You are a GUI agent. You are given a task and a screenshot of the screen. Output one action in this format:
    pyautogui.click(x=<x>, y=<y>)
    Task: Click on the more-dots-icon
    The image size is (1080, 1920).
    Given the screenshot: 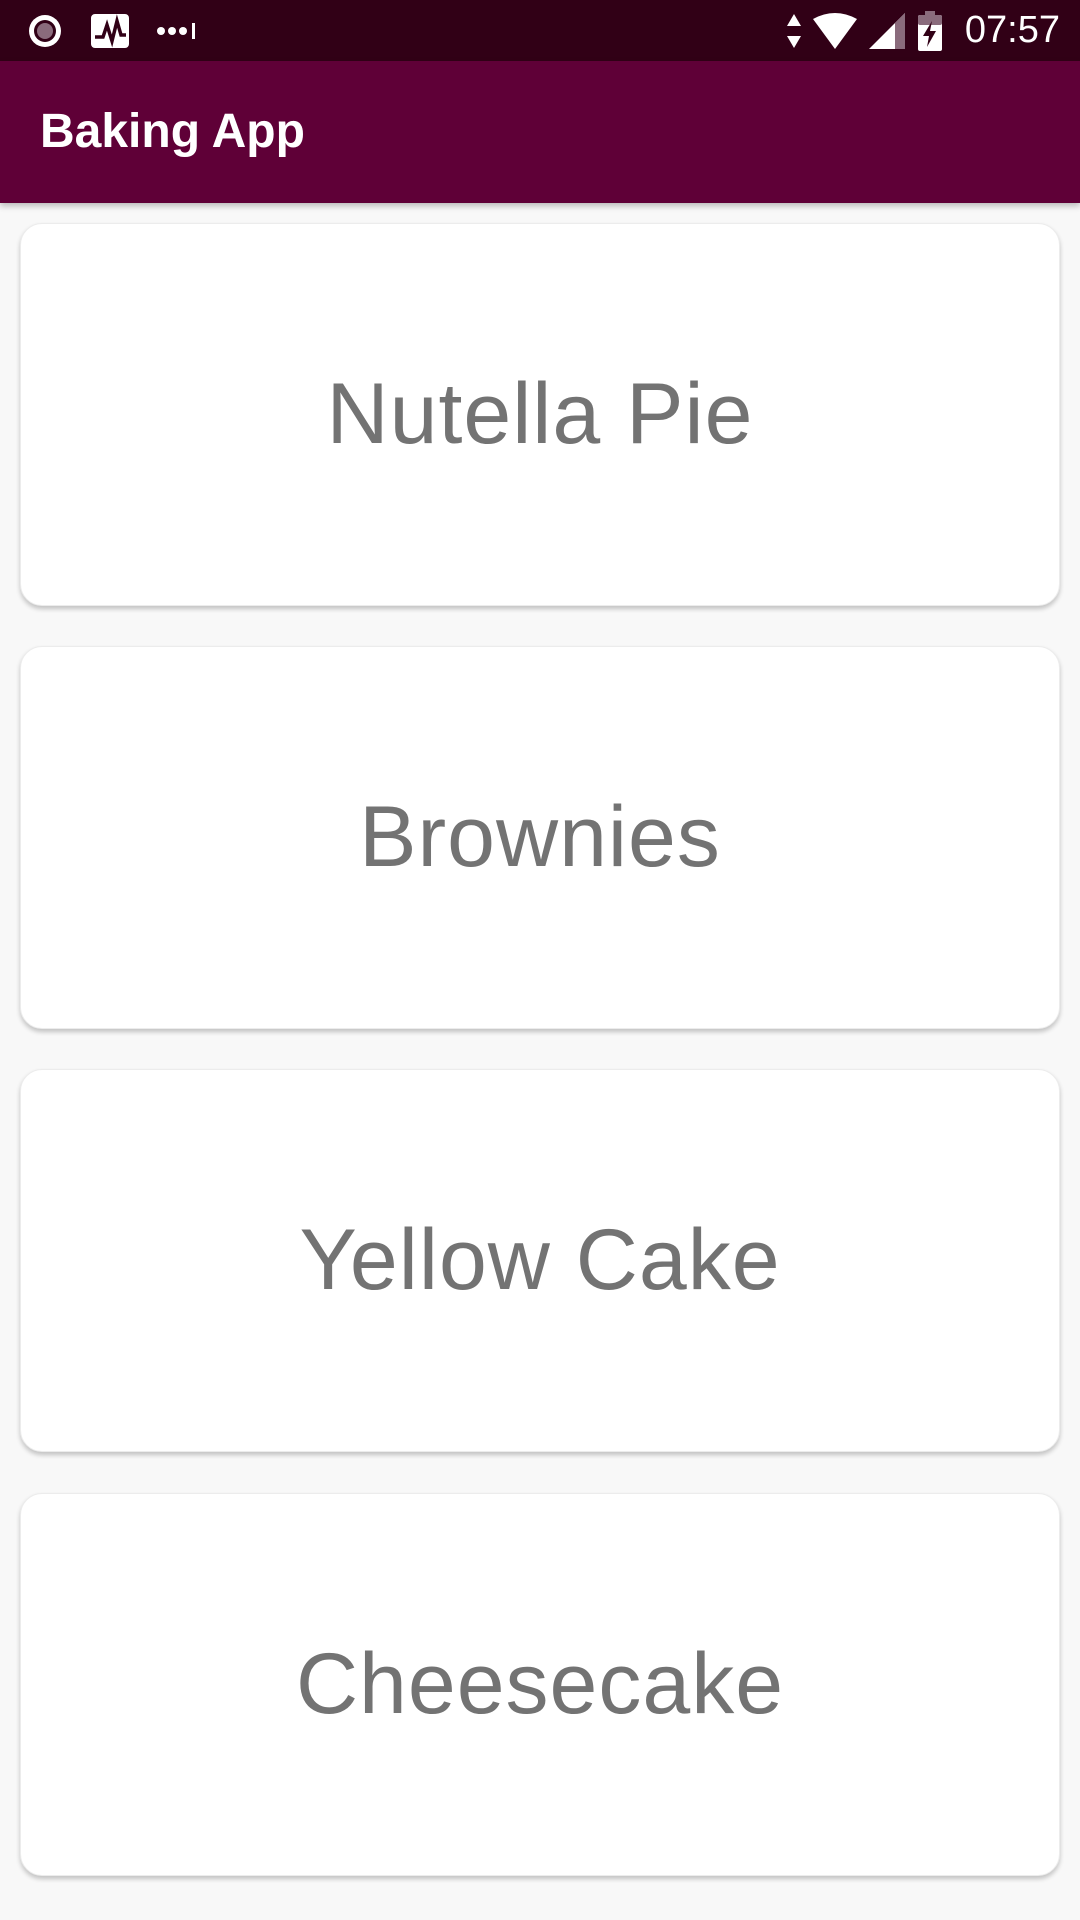 What is the action you would take?
    pyautogui.click(x=179, y=31)
    